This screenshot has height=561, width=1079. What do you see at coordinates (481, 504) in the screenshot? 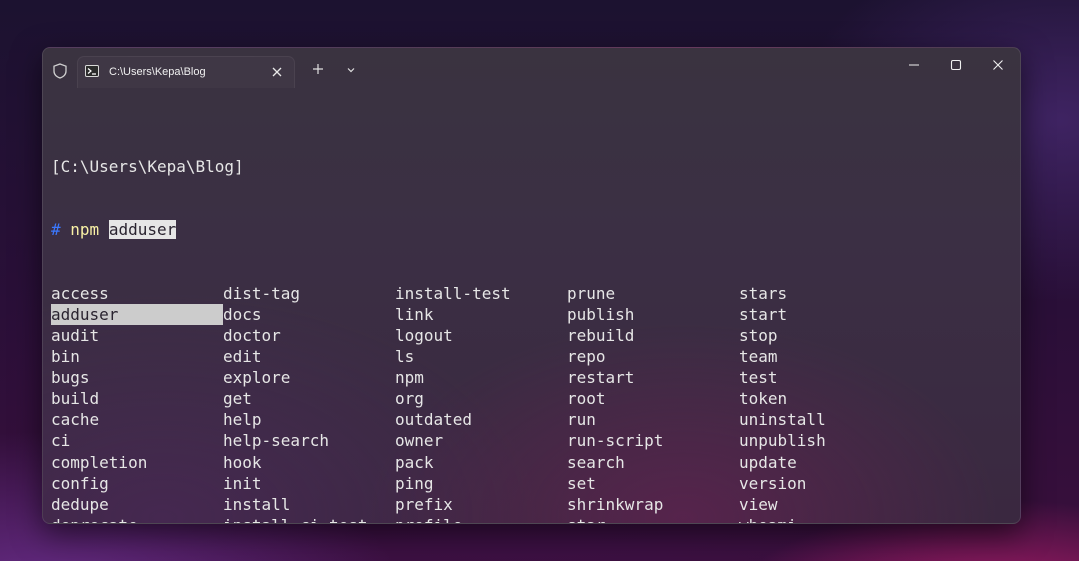
I see `completion-item: prefix` at bounding box center [481, 504].